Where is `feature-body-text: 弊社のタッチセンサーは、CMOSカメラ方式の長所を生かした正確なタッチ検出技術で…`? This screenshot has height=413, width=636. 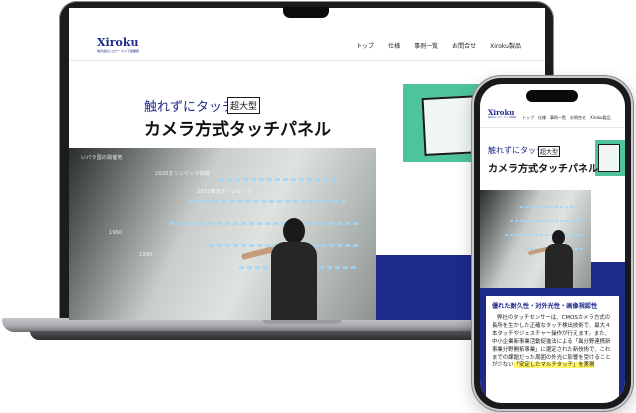 feature-body-text: 弊社のタッチセンサーは、CMOSカメラ方式の長所を生かした正確なタッチ検出技術で… is located at coordinates (551, 342).